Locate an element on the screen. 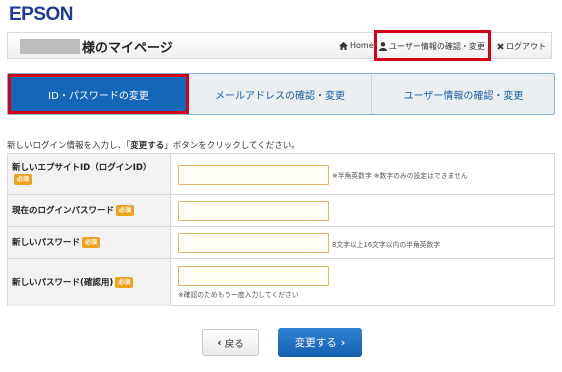 This screenshot has height=372, width=562. instructions-before: 新しいログイン情報を入力し、「 is located at coordinates (69, 146).